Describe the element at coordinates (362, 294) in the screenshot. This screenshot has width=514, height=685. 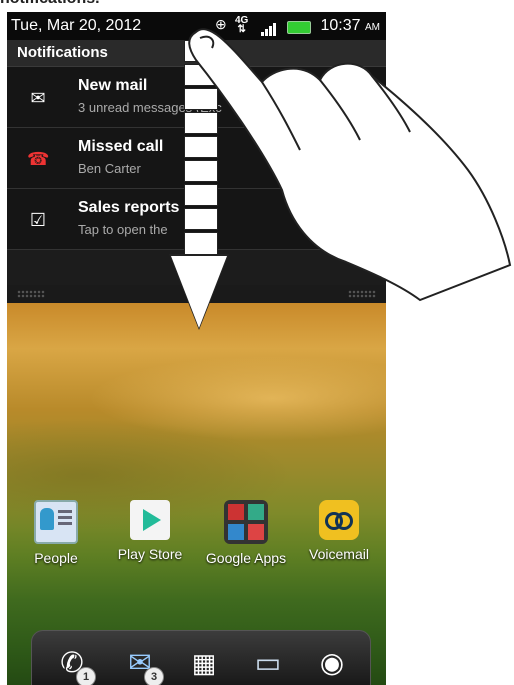
I see `grip-right-icon` at that location.